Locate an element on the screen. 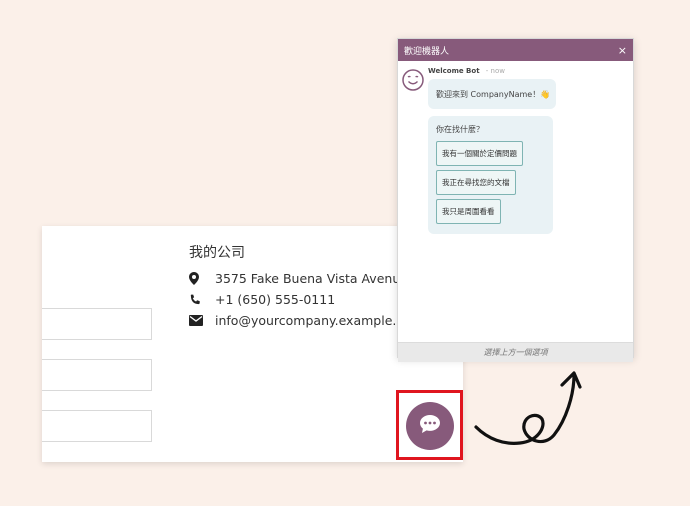 The image size is (690, 506). welcome-message: 歡迎來到 CompanyName！👋 is located at coordinates (493, 94).